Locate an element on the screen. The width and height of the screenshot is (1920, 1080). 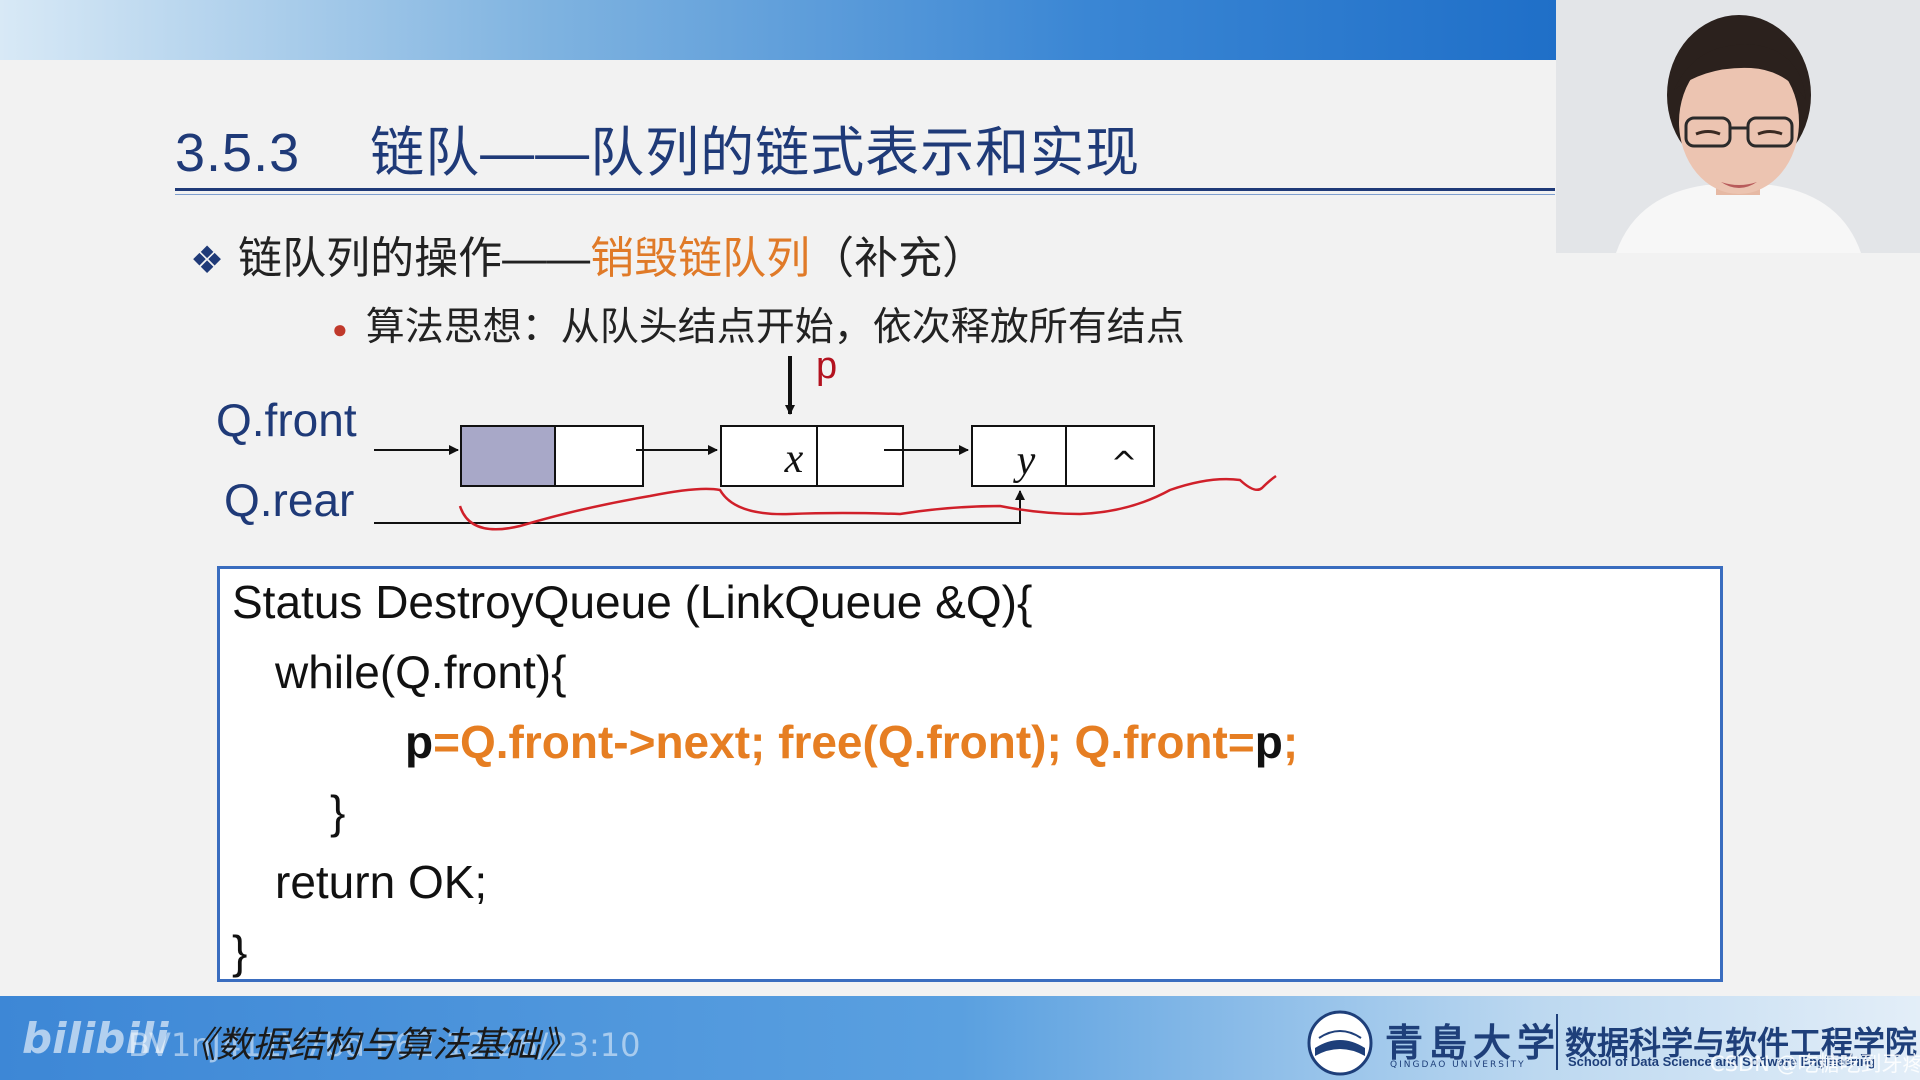
bullet1-highlight: 销毁链队列 is located at coordinates (700, 258).